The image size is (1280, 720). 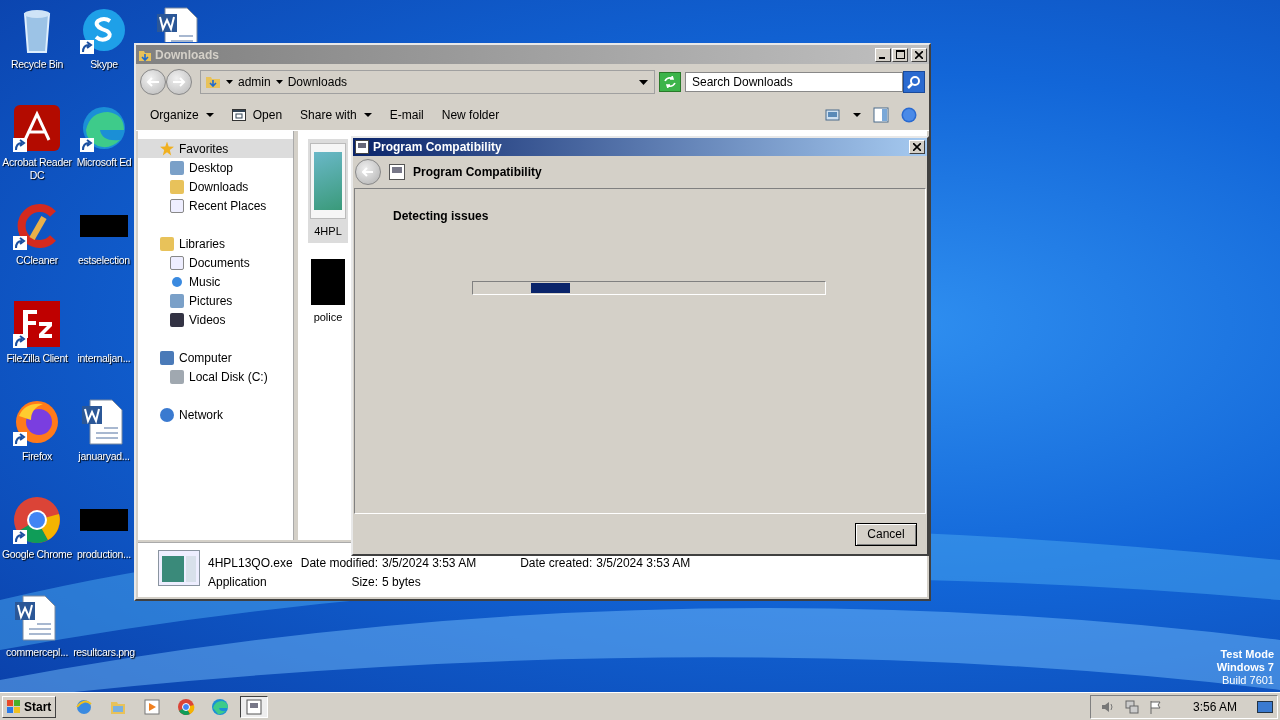 I want to click on breadcrumb-item: Downloads, so click(x=317, y=82).